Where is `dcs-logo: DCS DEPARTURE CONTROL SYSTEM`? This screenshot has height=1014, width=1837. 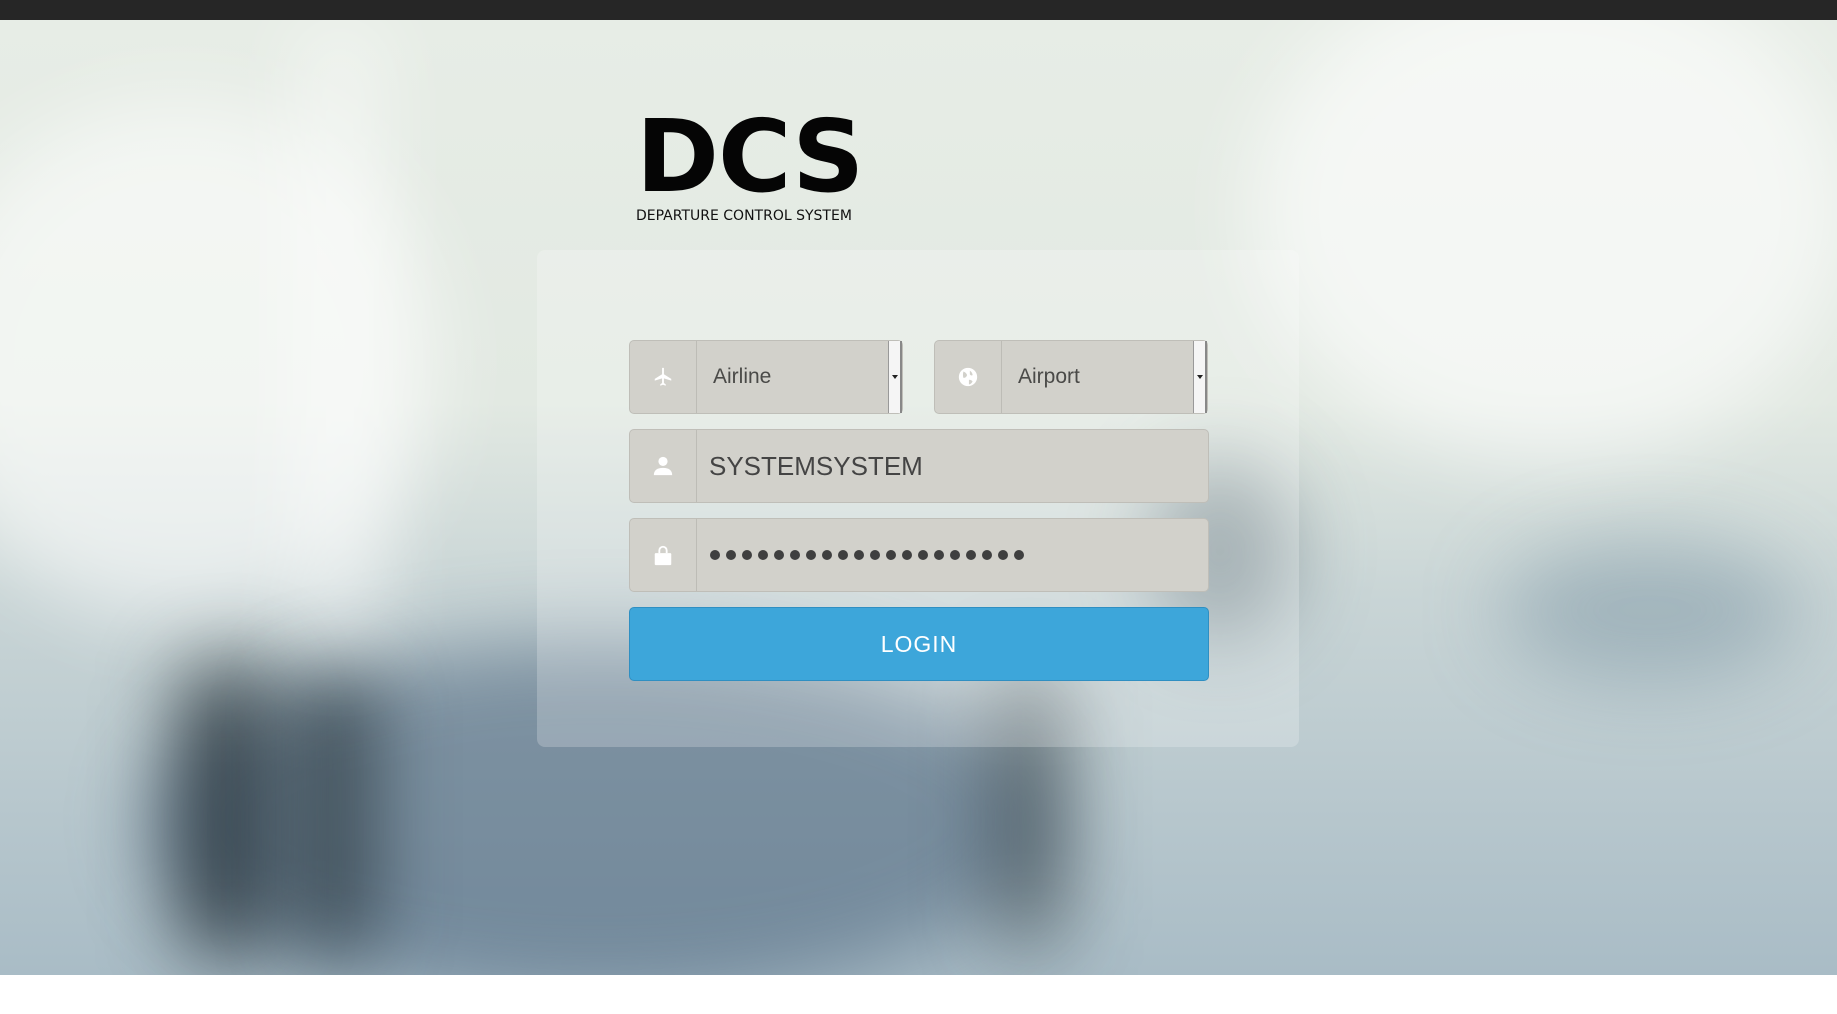 dcs-logo: DCS DEPARTURE CONTROL SYSTEM is located at coordinates (761, 162).